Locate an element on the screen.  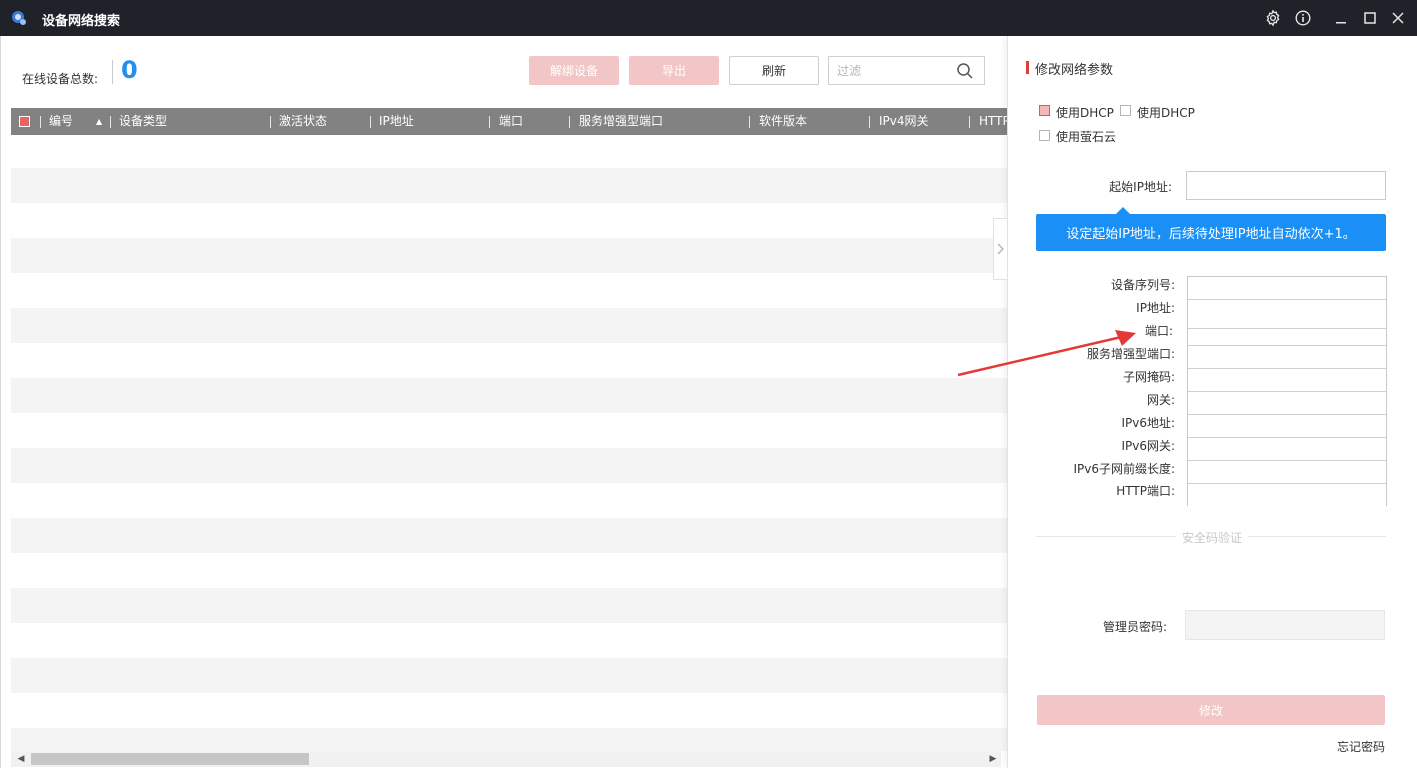
scroll-right-icon: ▶ is located at coordinates (993, 759).